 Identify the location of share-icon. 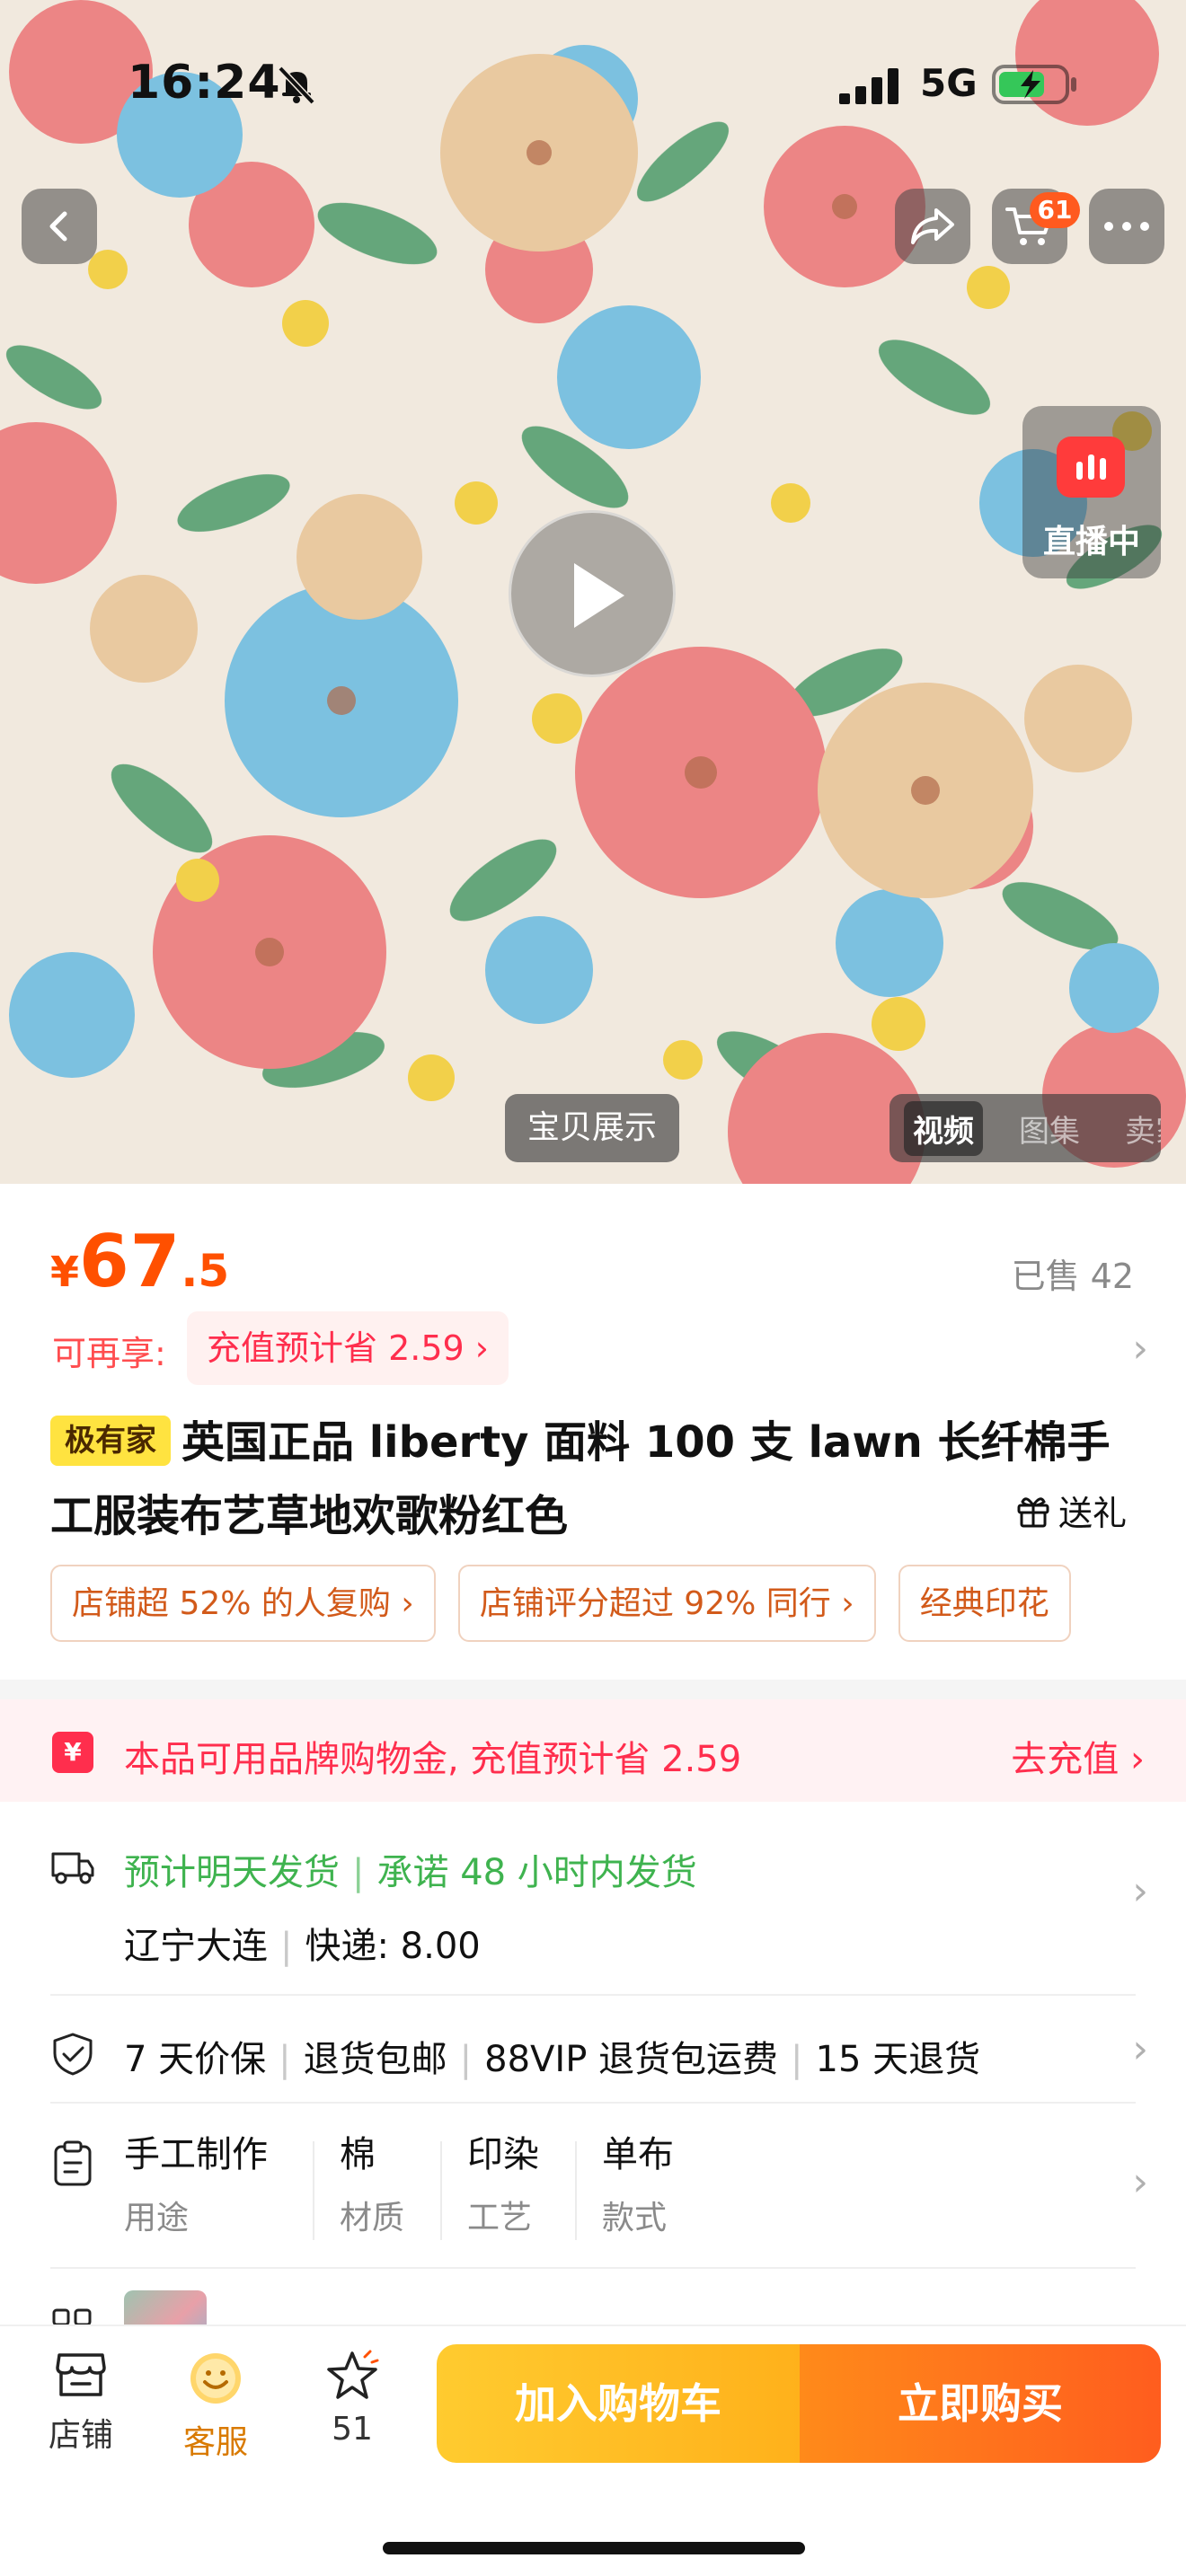
(932, 226).